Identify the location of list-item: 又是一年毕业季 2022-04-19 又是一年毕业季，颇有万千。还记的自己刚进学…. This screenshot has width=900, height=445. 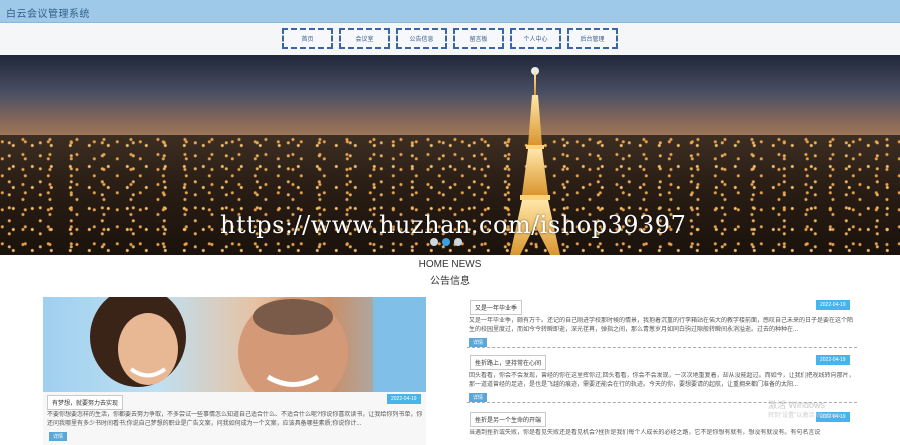
(662, 323).